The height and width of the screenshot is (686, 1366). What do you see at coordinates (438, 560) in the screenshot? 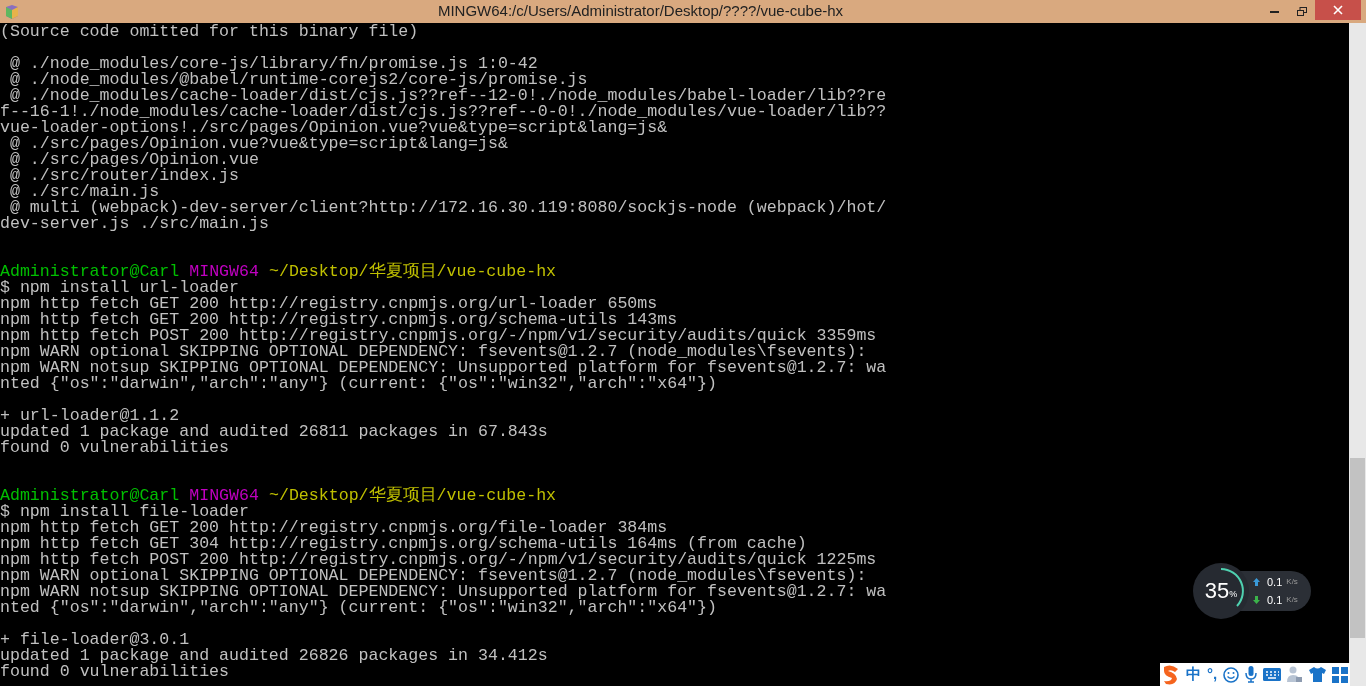
I see `terminal-line: npm http fetch POST 200 http://registry.cnpmjs.org/-/npm/v1/security/audits/quick 1225ms` at bounding box center [438, 560].